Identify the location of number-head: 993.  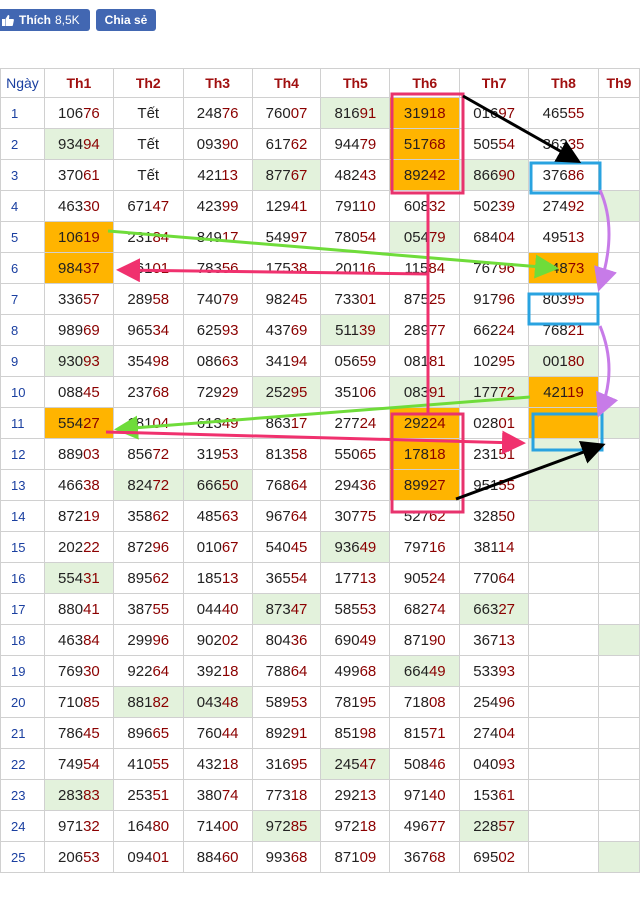
(278, 857).